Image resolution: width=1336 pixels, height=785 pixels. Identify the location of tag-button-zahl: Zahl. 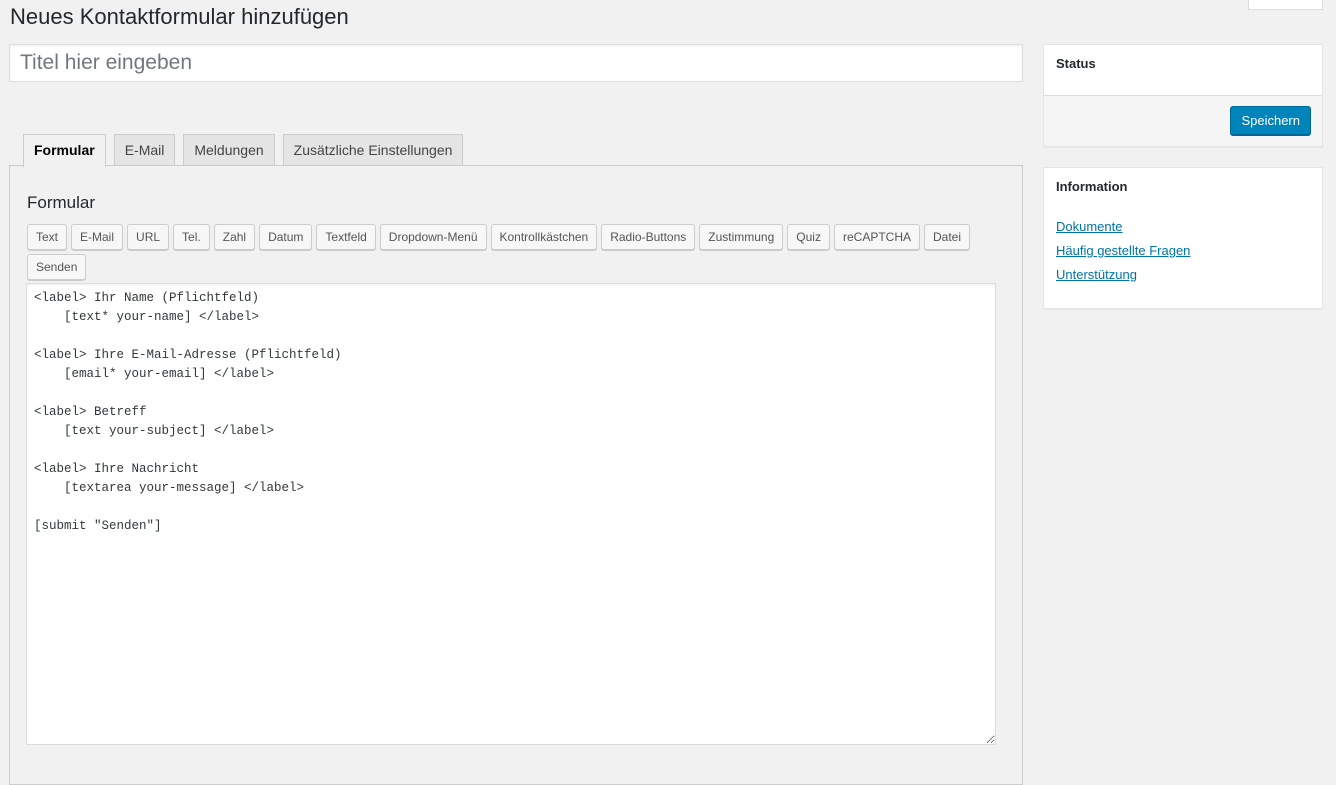
(234, 237).